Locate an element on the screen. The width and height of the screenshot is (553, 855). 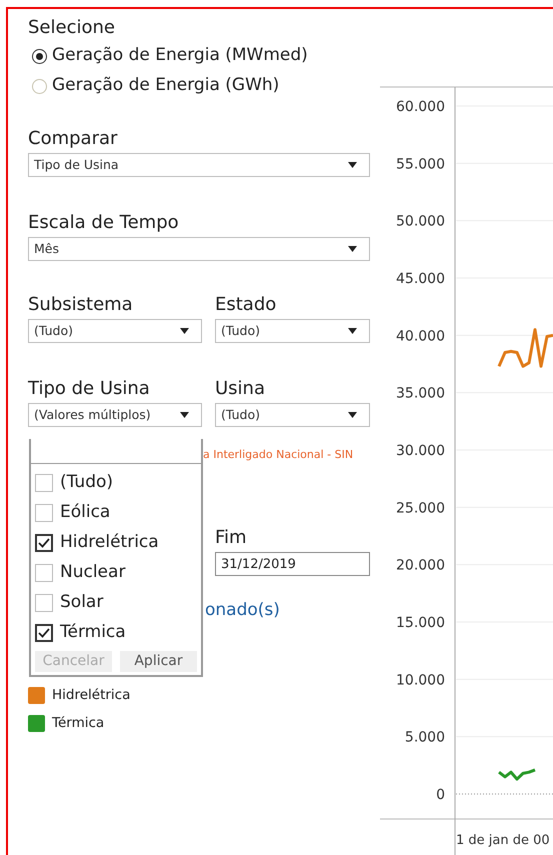
y-axis-label: 35.000 is located at coordinates (420, 394).